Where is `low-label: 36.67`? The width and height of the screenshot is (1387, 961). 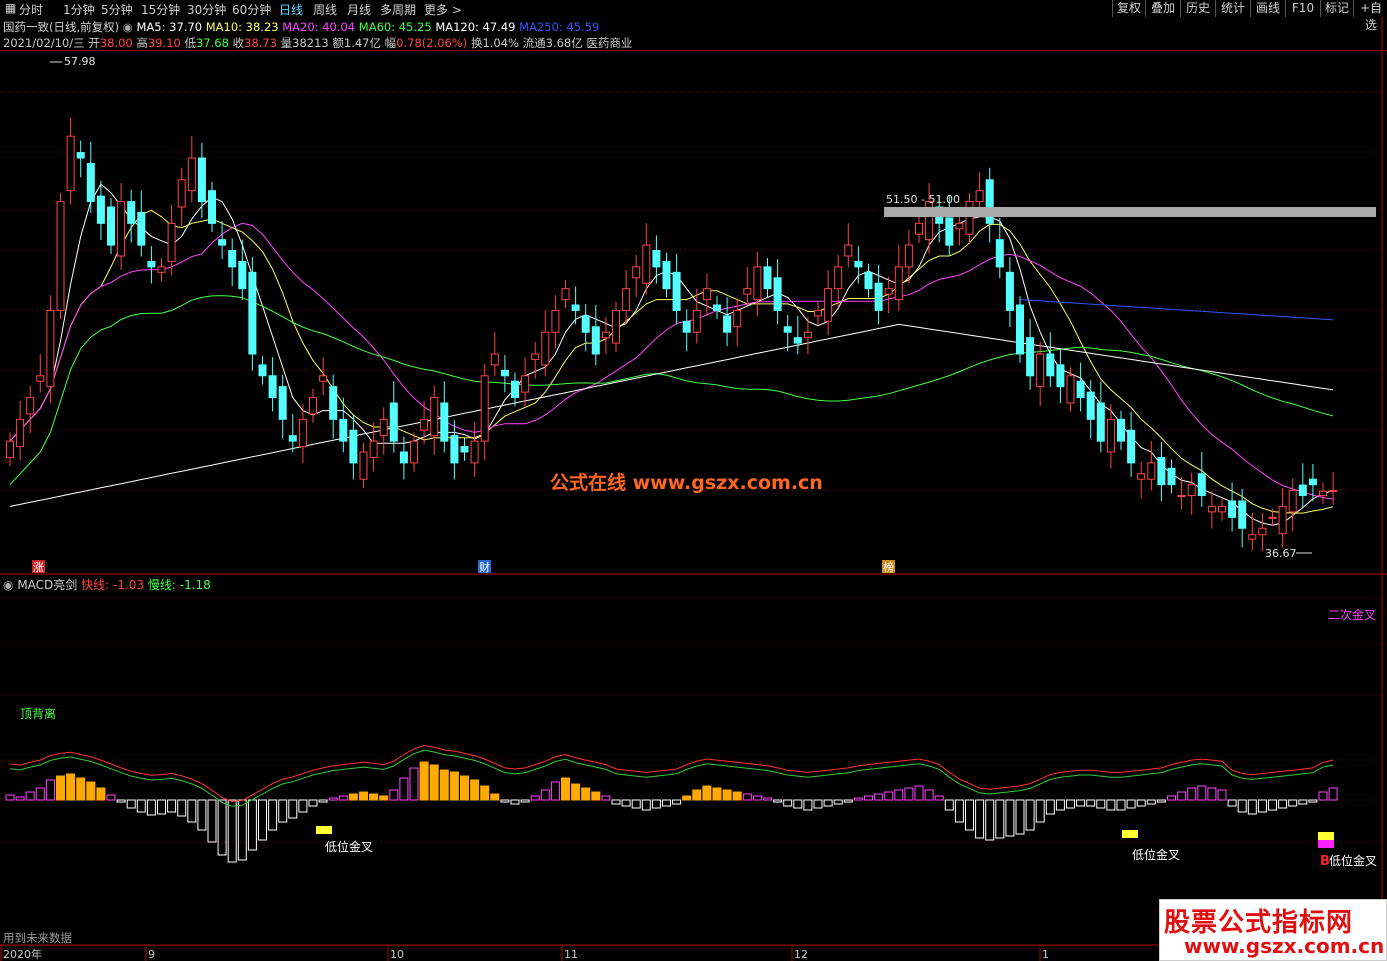
low-label: 36.67 is located at coordinates (1281, 553).